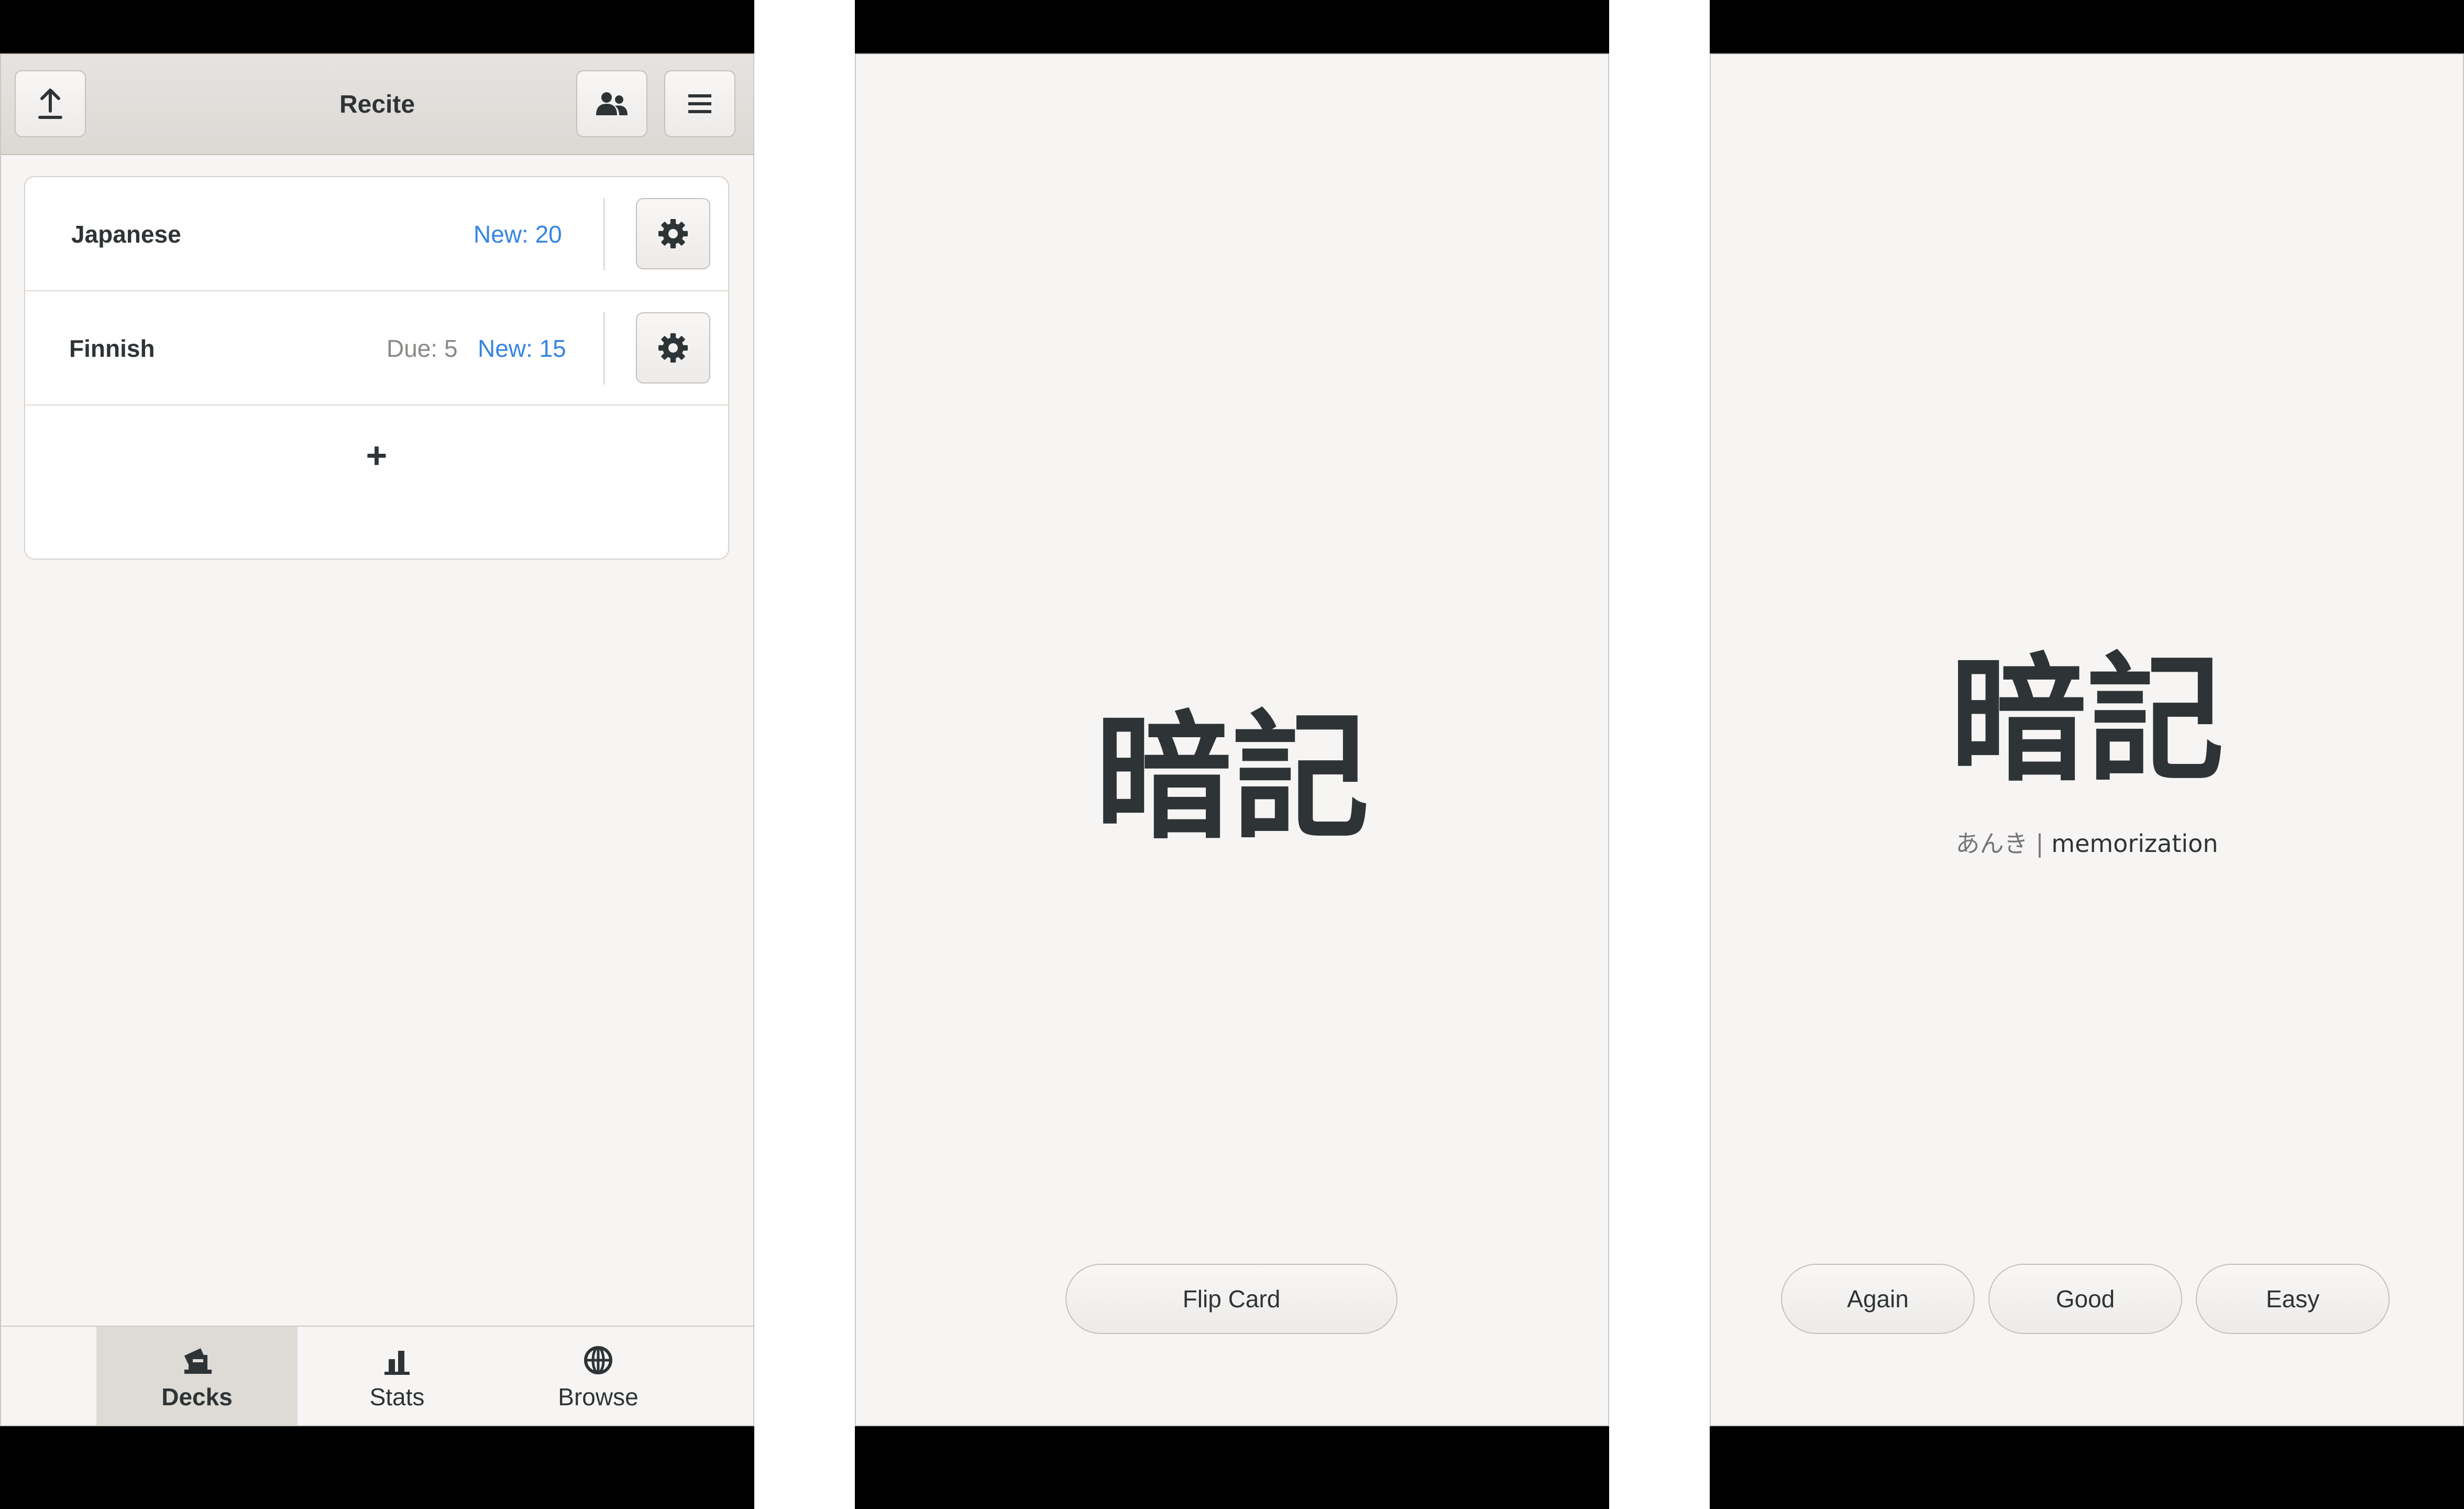 The width and height of the screenshot is (2464, 1509). Describe the element at coordinates (397, 1376) in the screenshot. I see `nav-stats: Stats` at that location.